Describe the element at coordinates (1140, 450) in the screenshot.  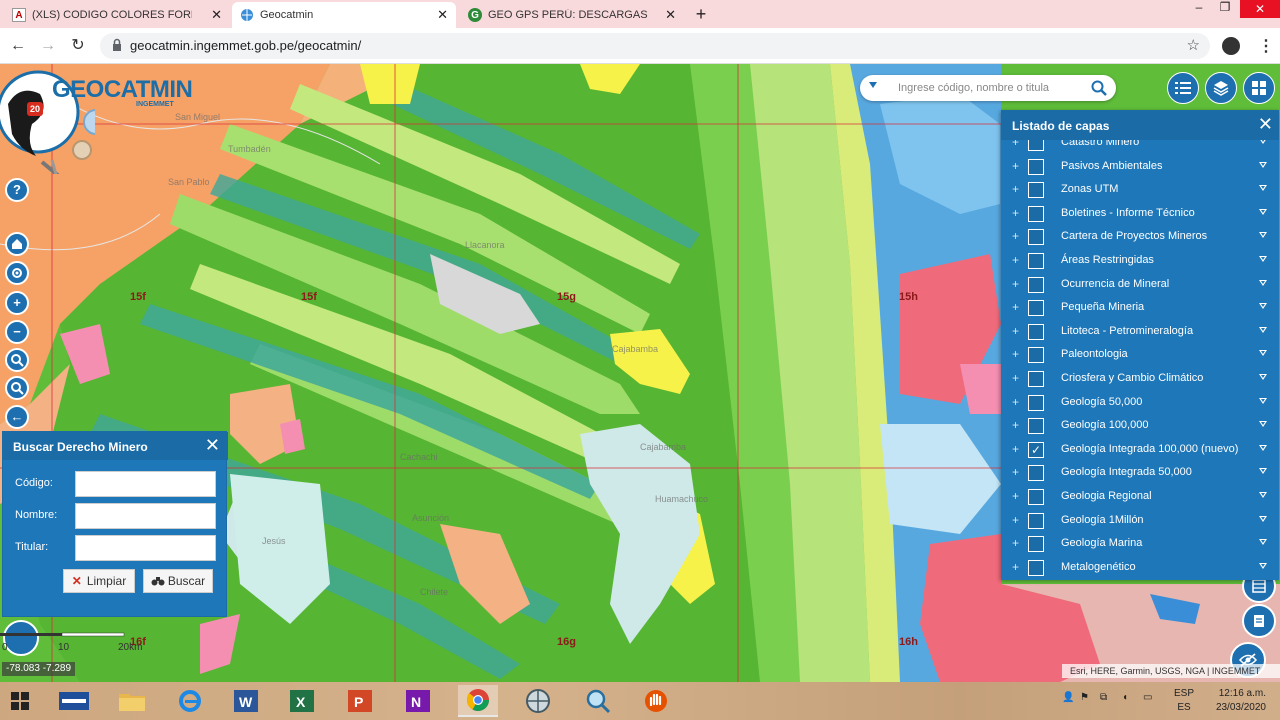
I see `layer-row: + ✓ Geología Integrada 100,000 (nuevo)` at that location.